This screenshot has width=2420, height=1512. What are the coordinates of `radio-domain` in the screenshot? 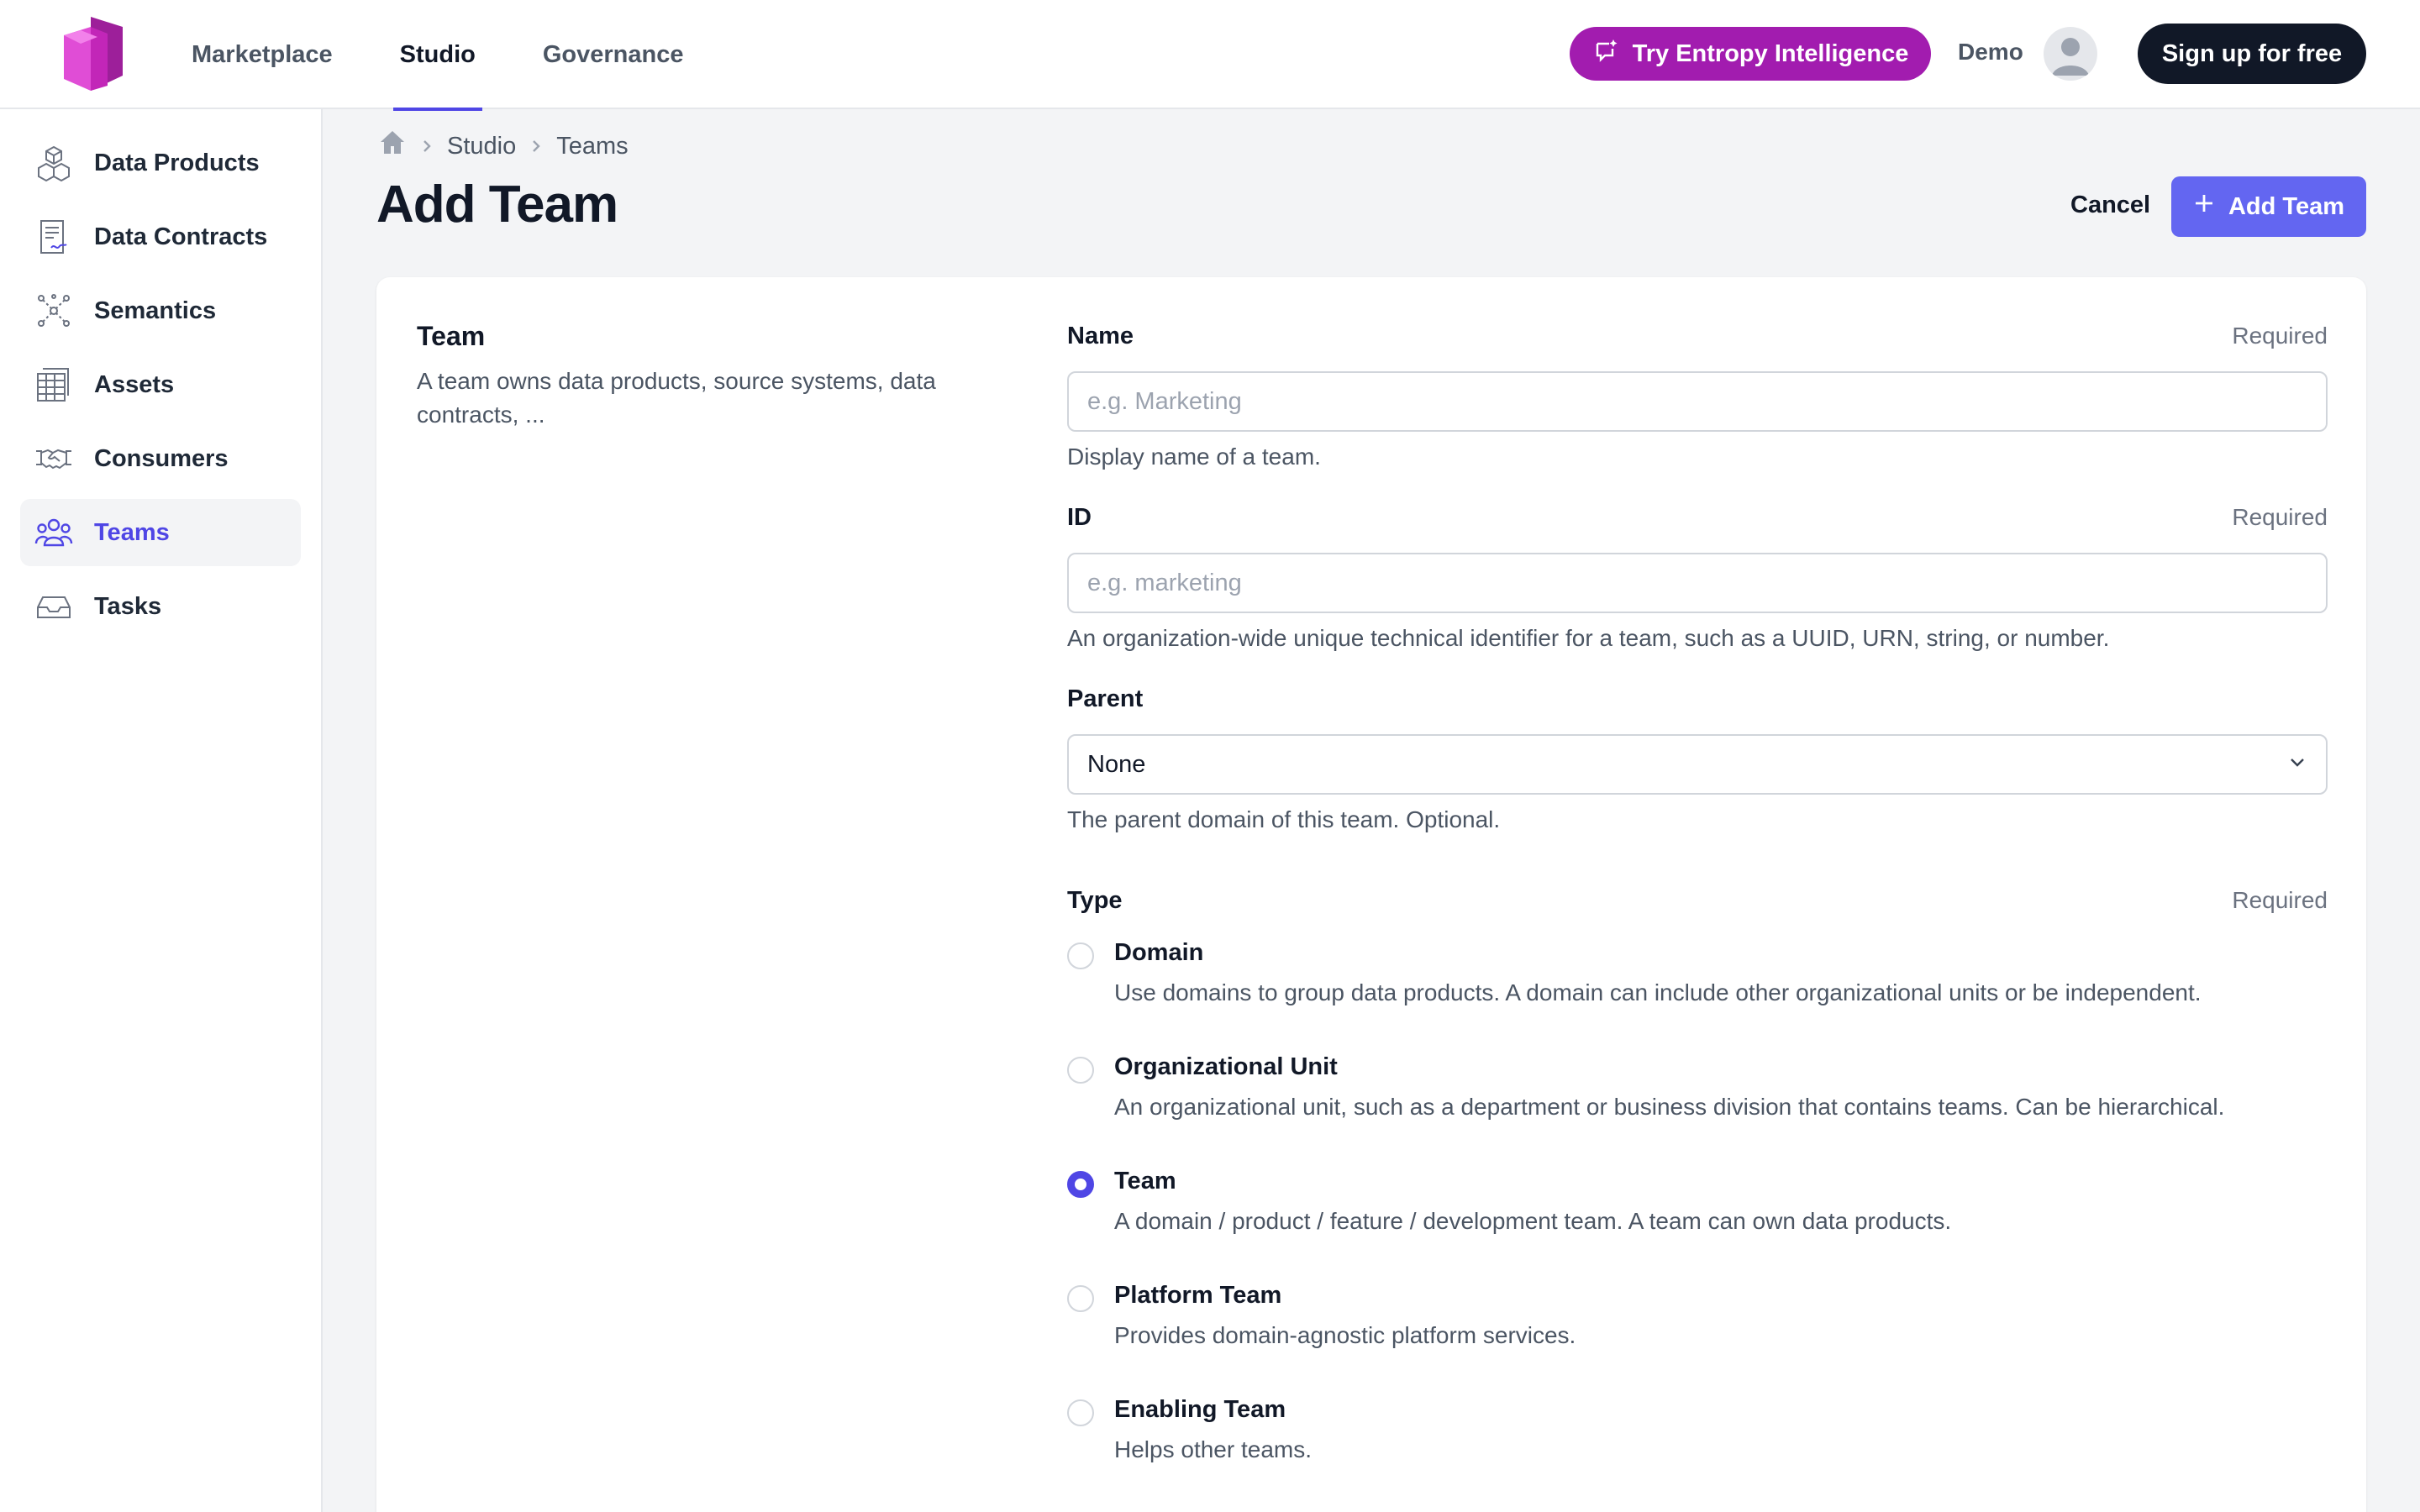 It's located at (1080, 955).